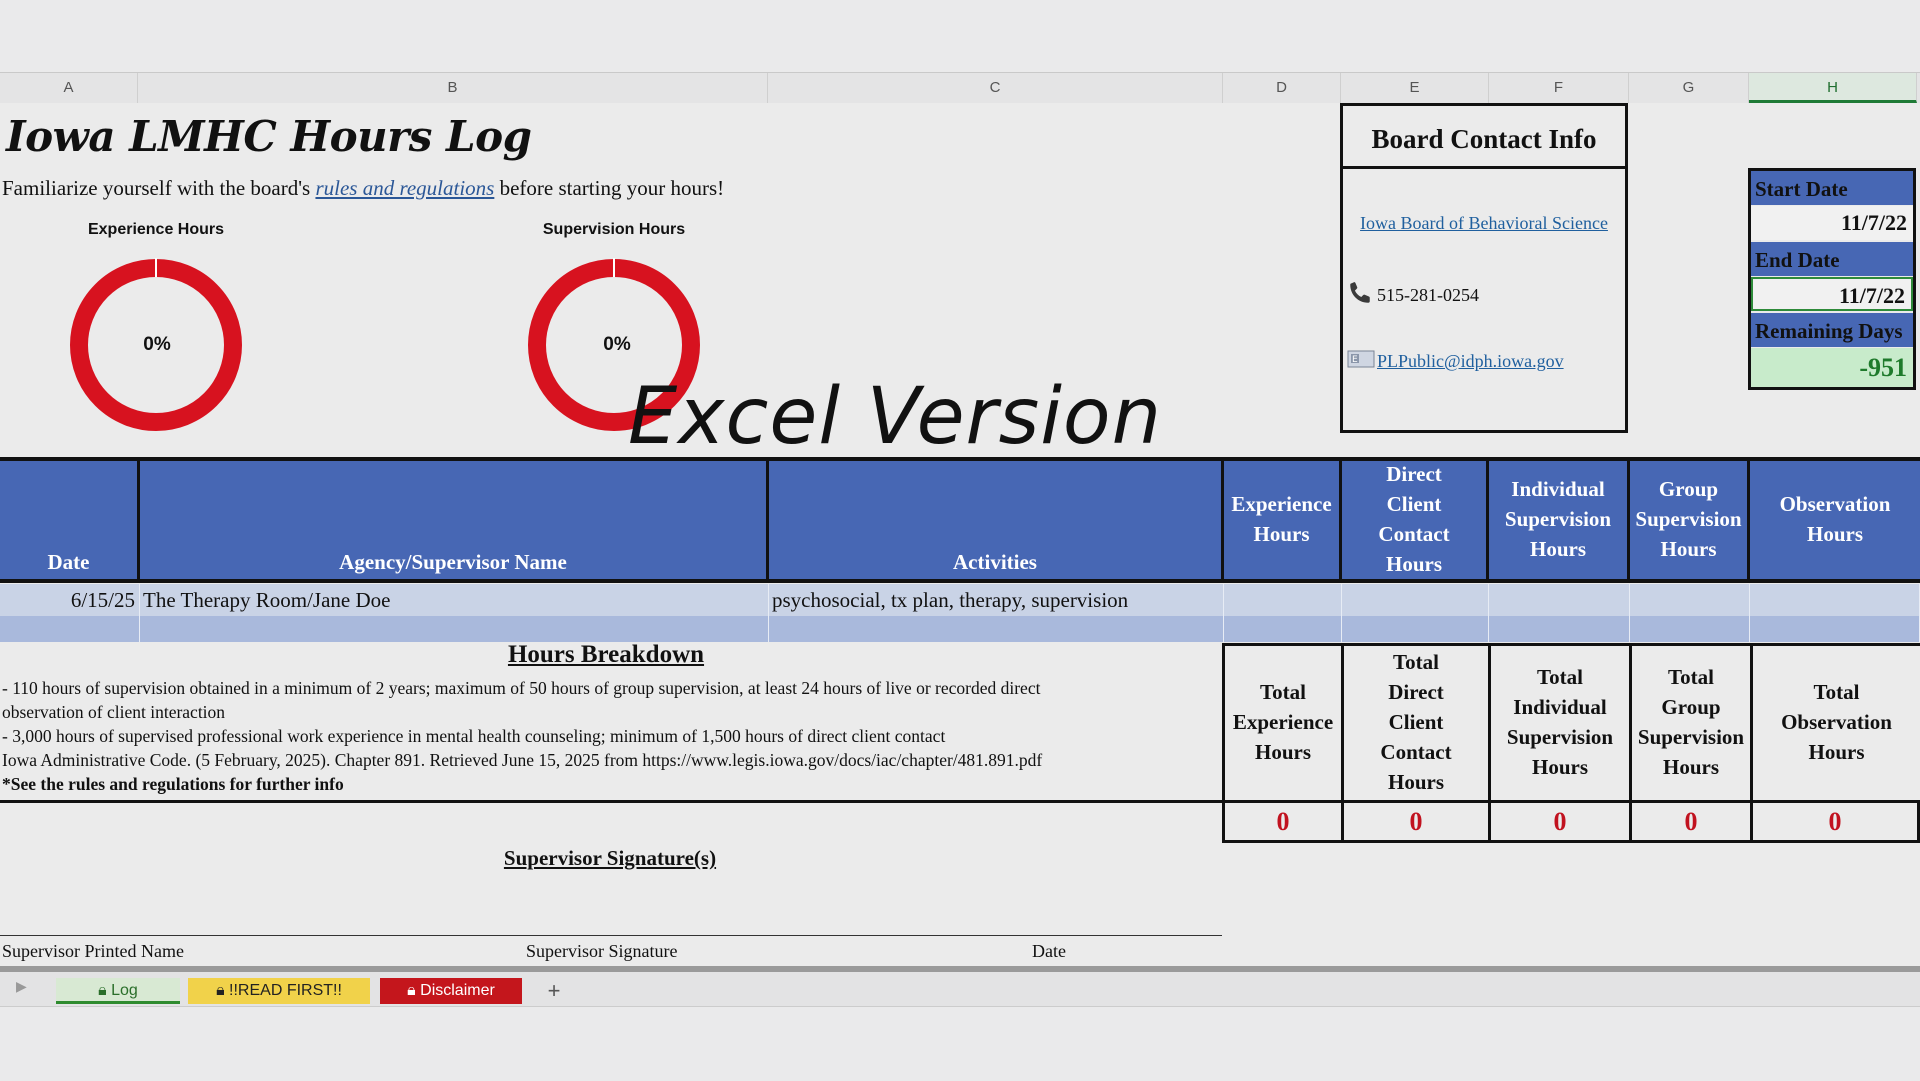 Image resolution: width=1920 pixels, height=1081 pixels. Describe the element at coordinates (70, 600) in the screenshot. I see `cell-date: 6/15/25` at that location.